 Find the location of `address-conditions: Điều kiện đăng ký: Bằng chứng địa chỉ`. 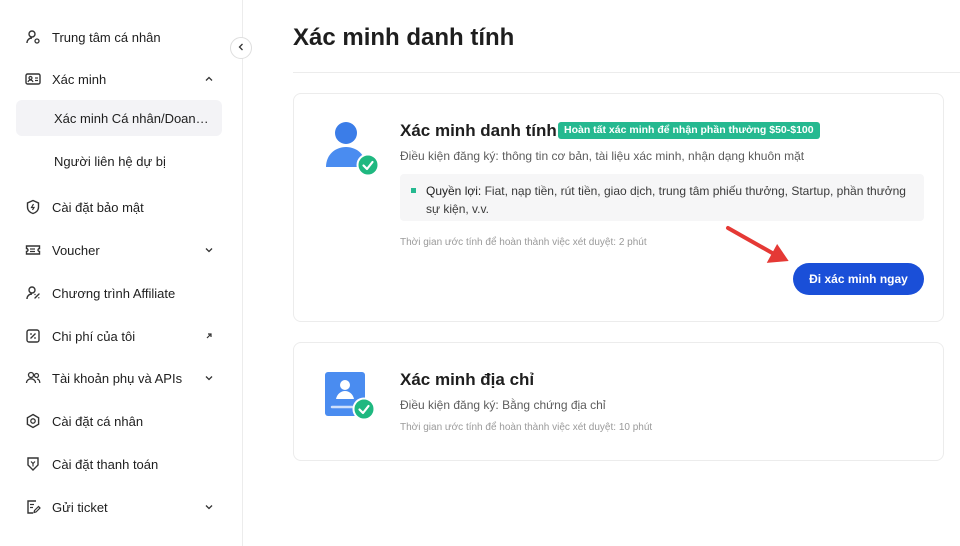

address-conditions: Điều kiện đăng ký: Bằng chứng địa chỉ is located at coordinates (503, 405).